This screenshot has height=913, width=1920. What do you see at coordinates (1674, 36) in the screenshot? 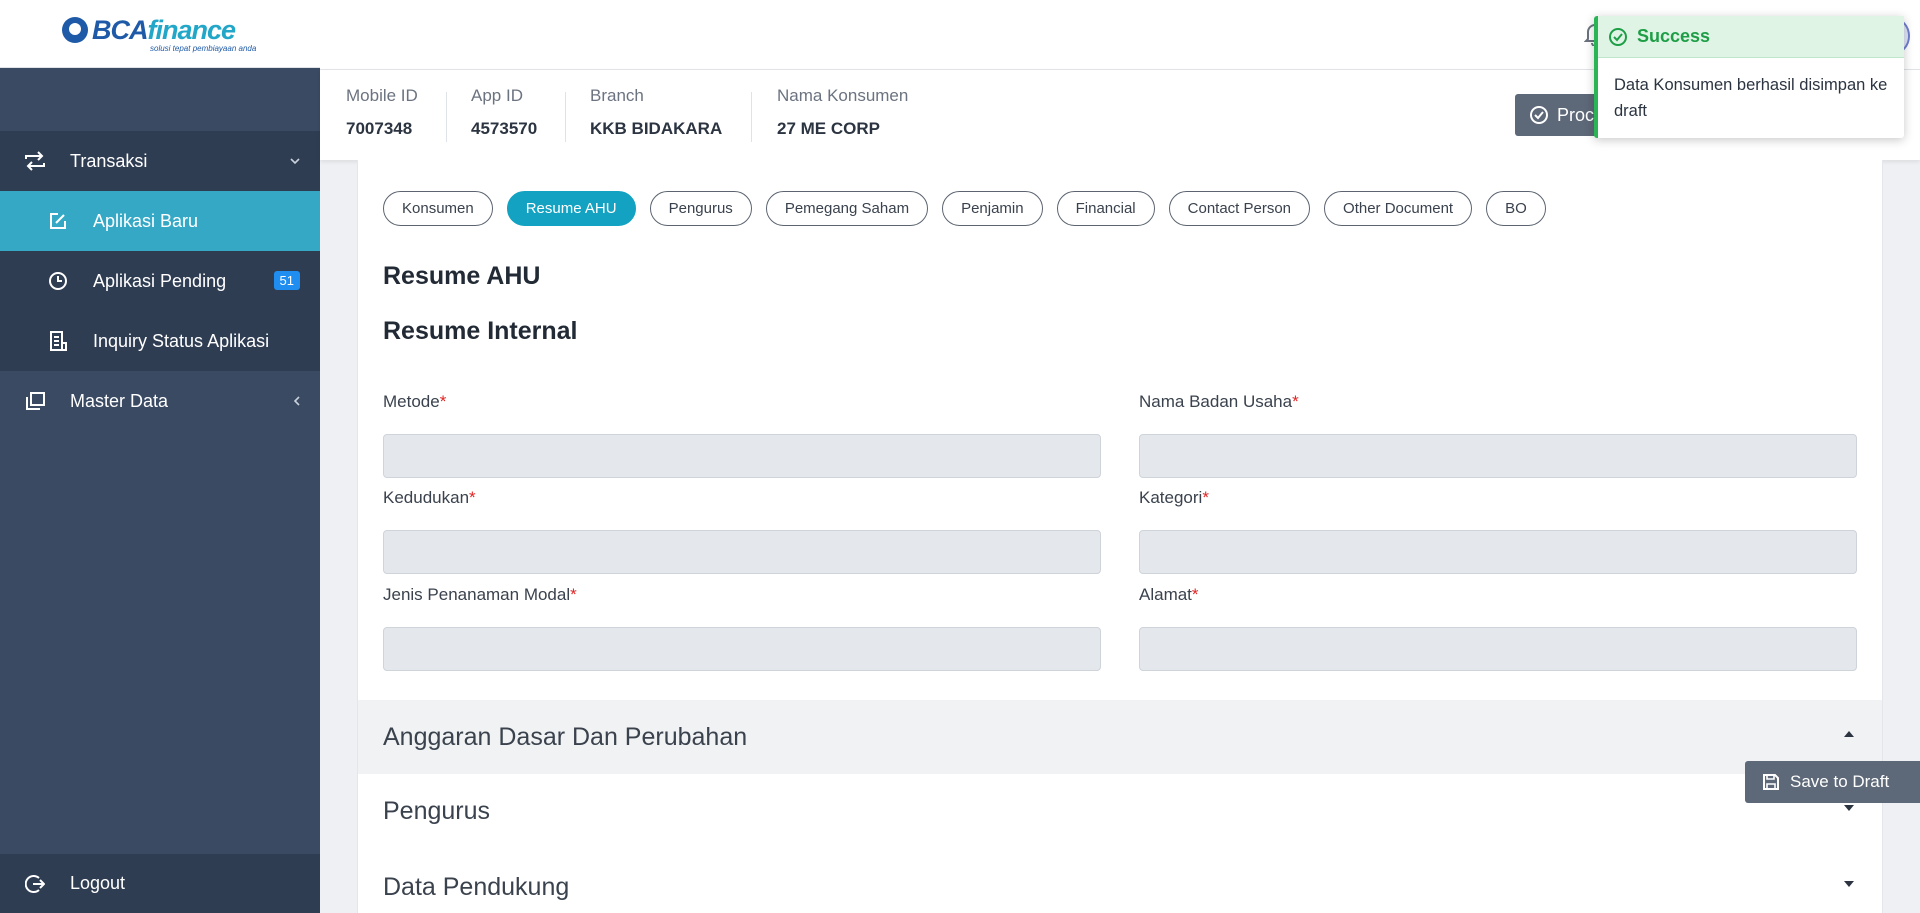
I see `toast-title: Success` at bounding box center [1674, 36].